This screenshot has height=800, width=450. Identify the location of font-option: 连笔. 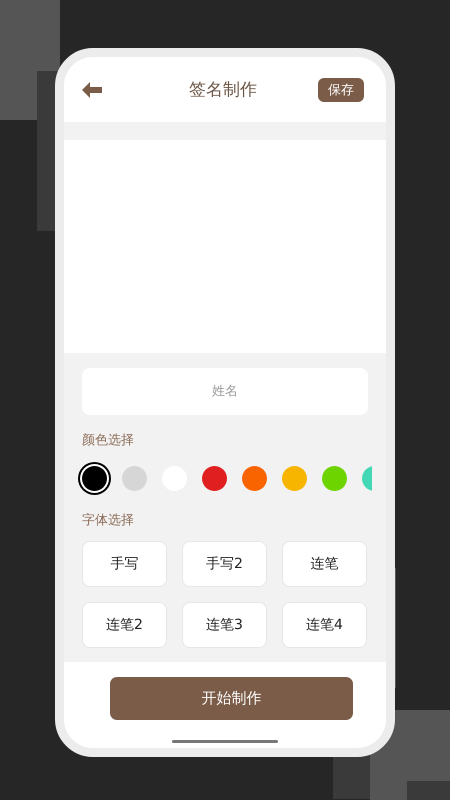
(324, 564).